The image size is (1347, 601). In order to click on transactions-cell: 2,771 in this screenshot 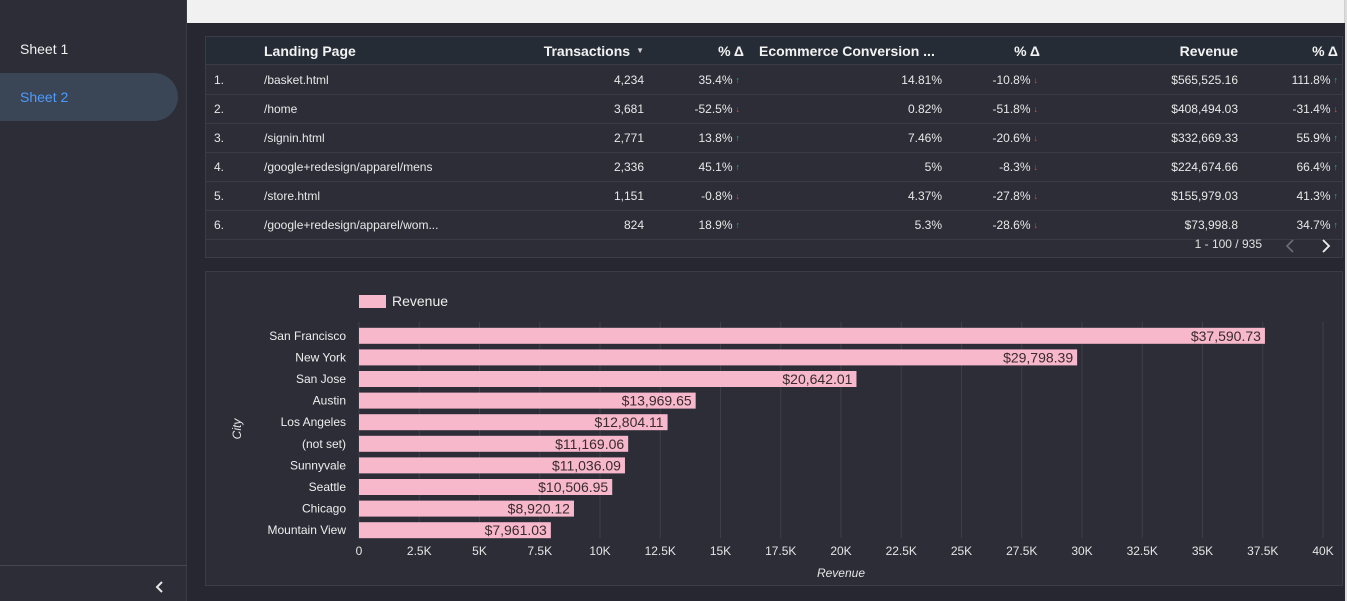, I will do `click(628, 138)`.